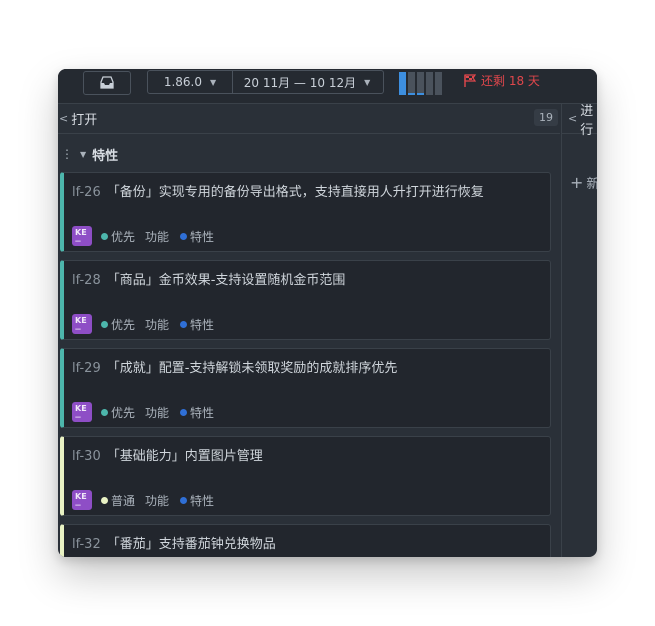 The height and width of the screenshot is (626, 655). Describe the element at coordinates (579, 121) in the screenshot. I see `column-header-in-progress: < 进行` at that location.